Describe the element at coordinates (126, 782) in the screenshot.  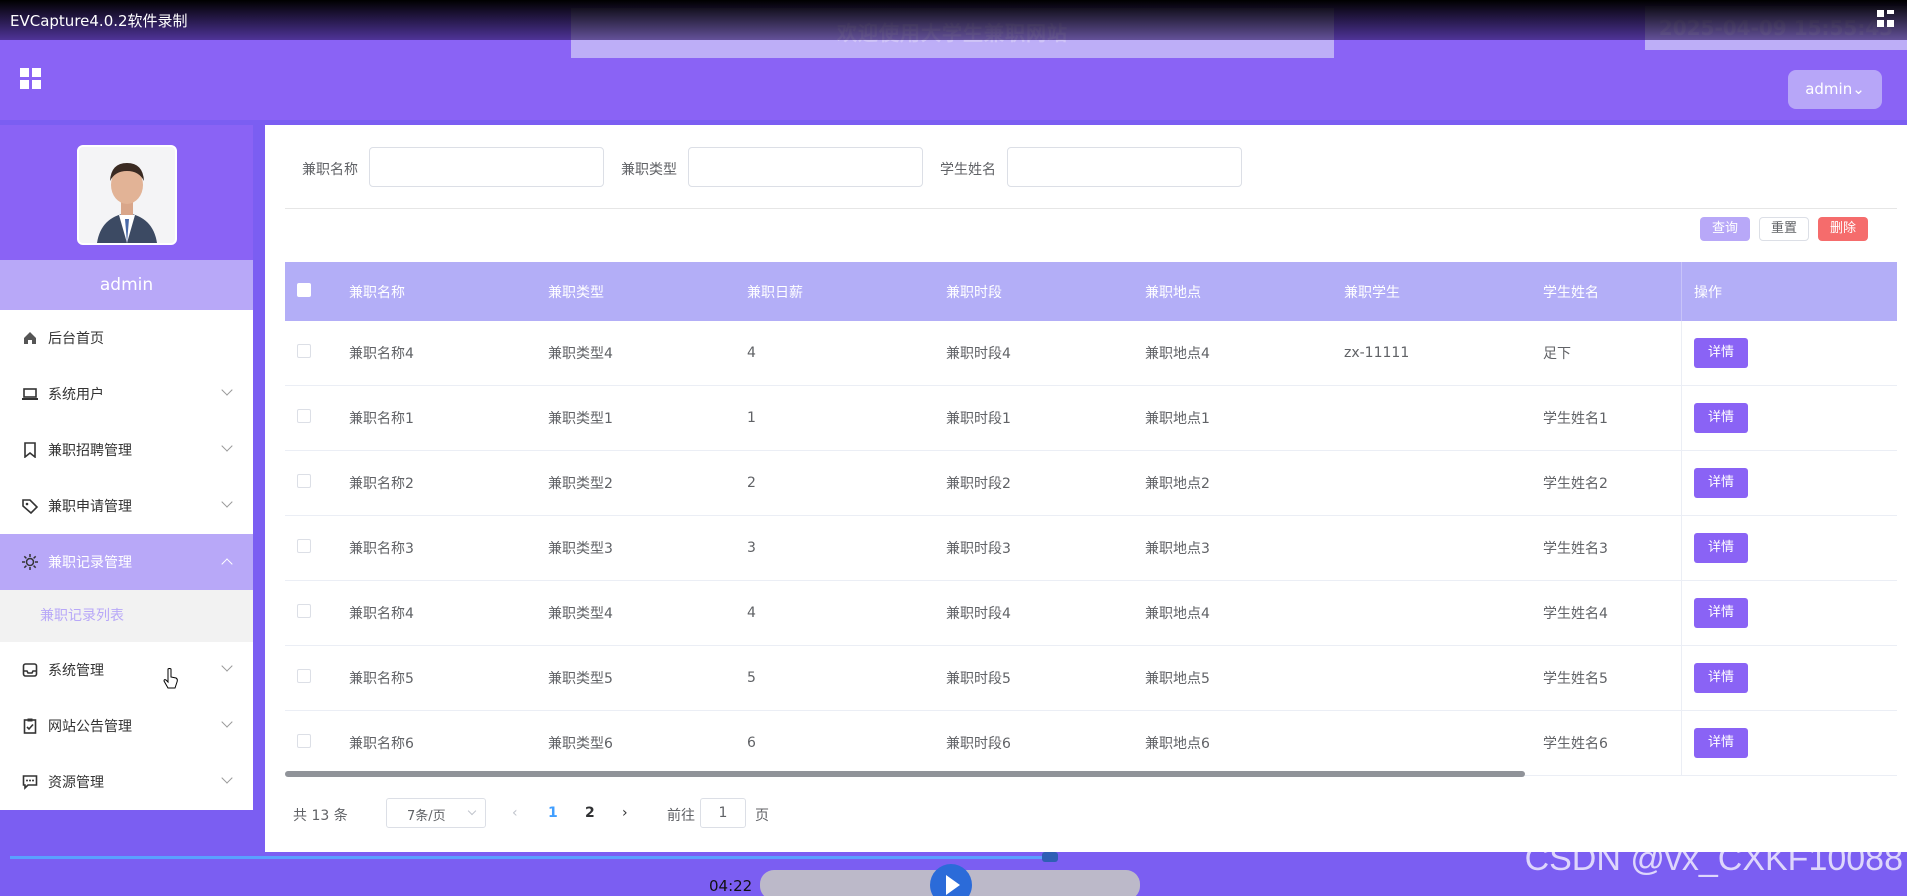
I see `sidebar-item-resources: 资源管理` at that location.